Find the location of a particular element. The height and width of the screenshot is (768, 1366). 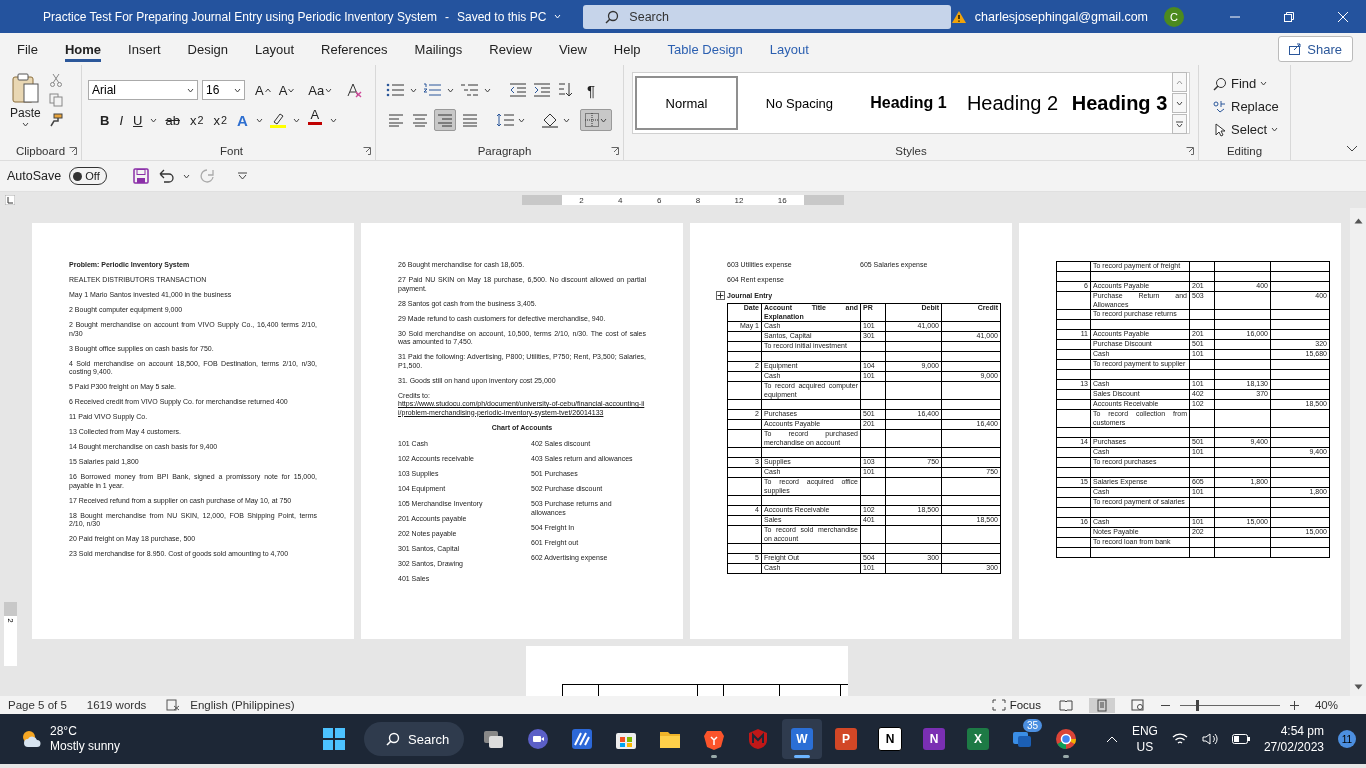

format-painter-icon is located at coordinates (55, 120).